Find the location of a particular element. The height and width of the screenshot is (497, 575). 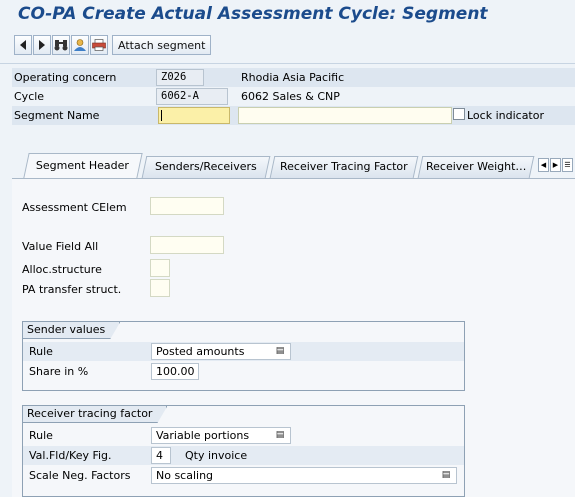

print-button is located at coordinates (99, 45).